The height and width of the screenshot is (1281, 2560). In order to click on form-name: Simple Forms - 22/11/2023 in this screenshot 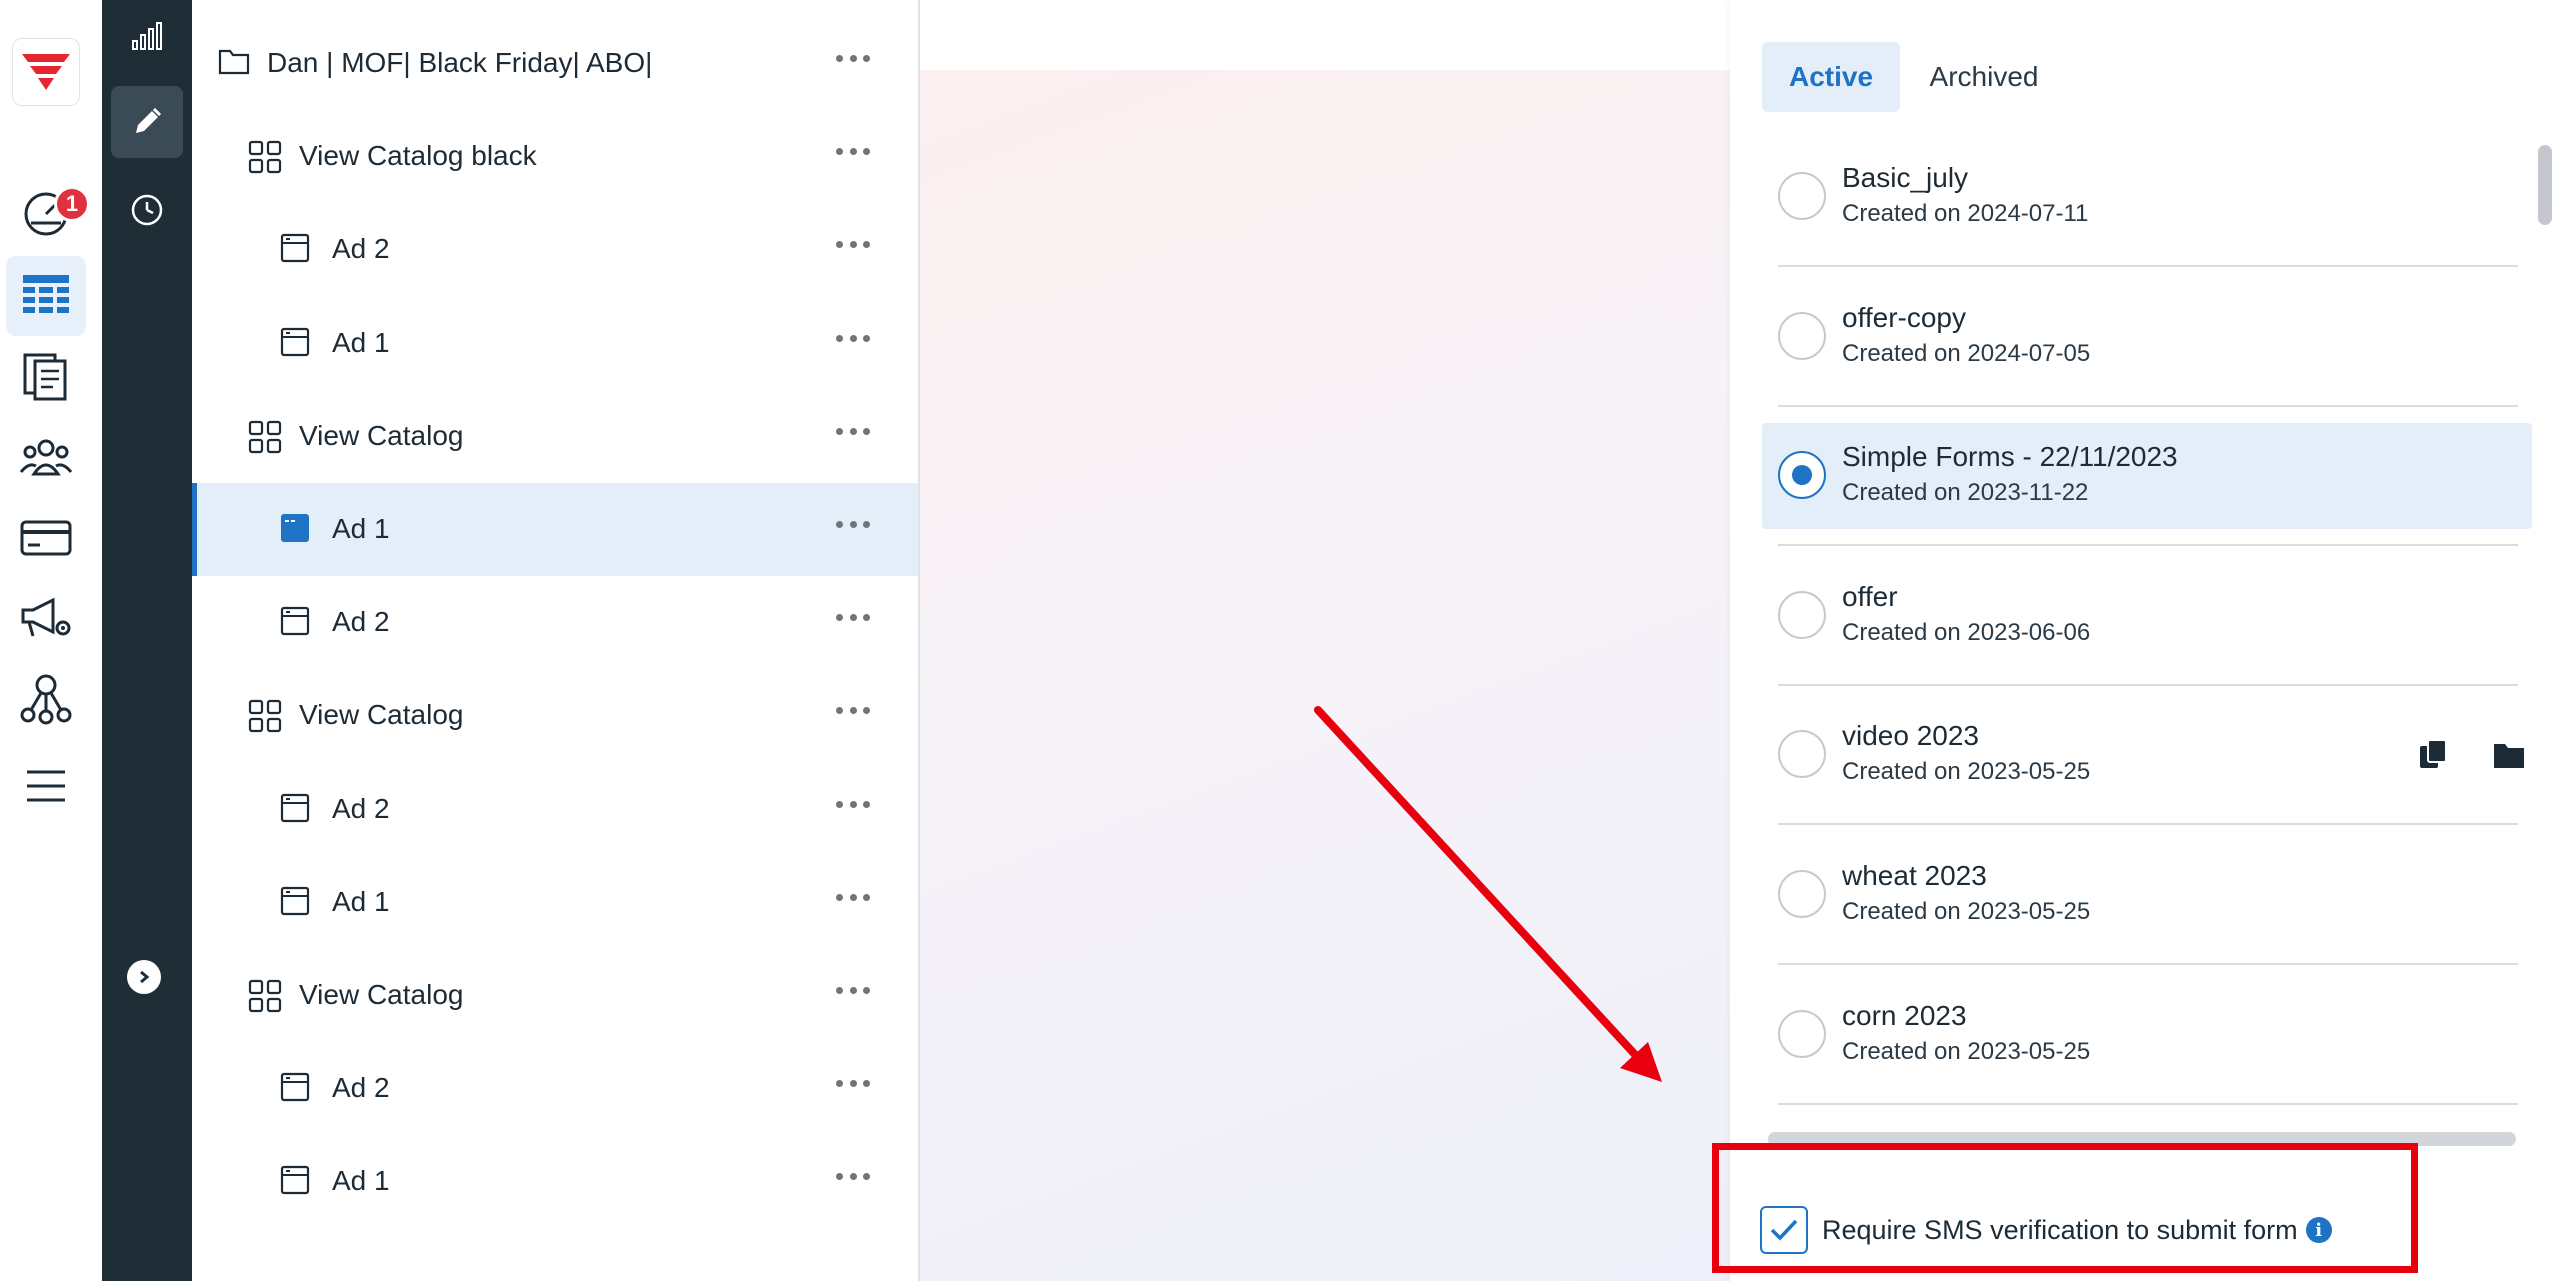, I will do `click(2010, 457)`.